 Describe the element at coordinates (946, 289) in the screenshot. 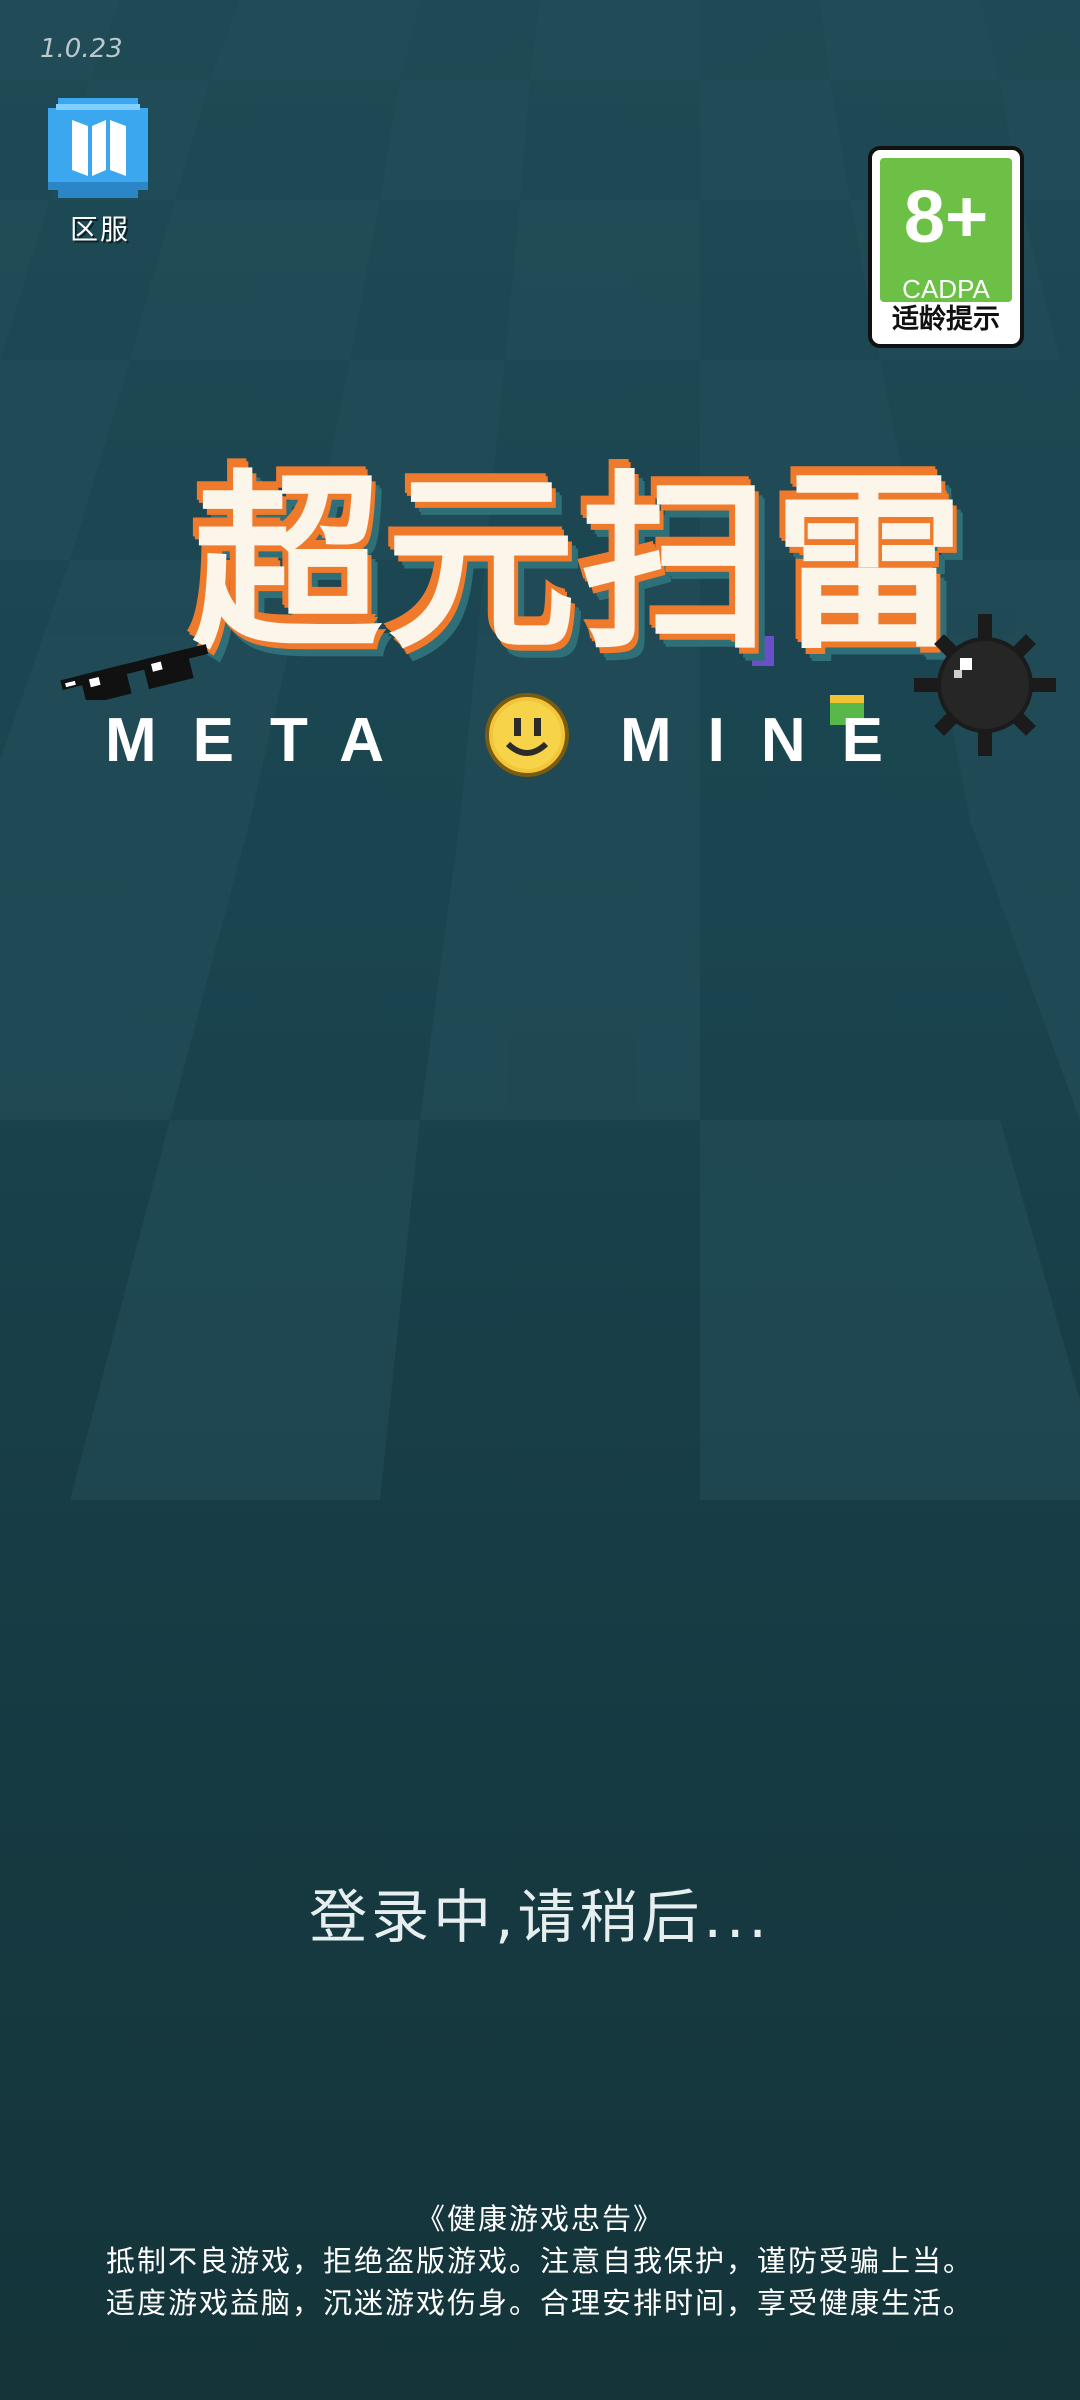

I see `age-rating-org: CADPA` at that location.